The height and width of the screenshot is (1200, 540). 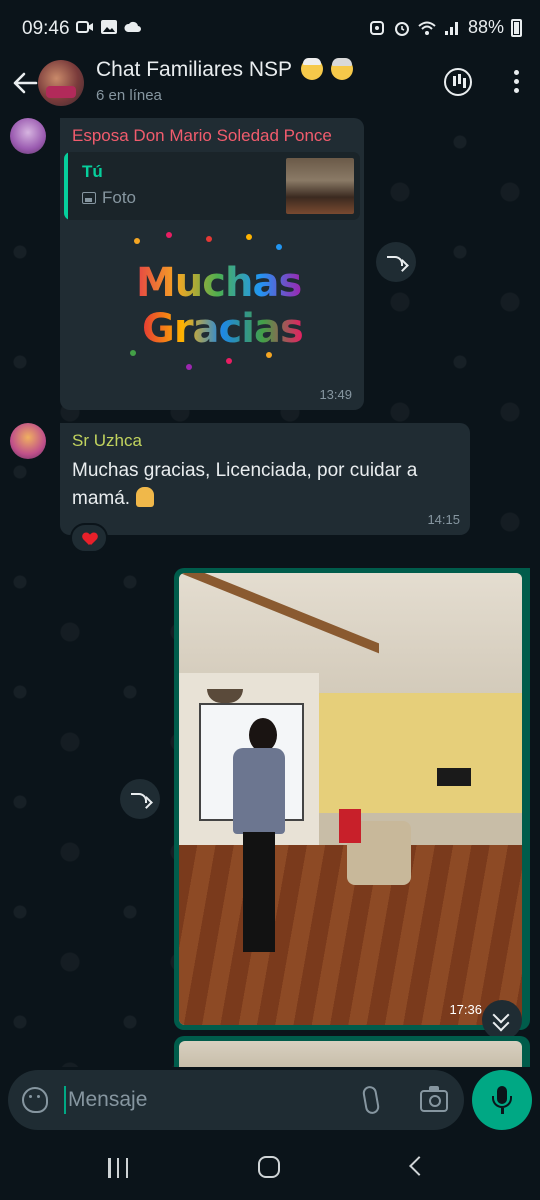 I want to click on status-right-icons: 88%, so click(x=445, y=27).